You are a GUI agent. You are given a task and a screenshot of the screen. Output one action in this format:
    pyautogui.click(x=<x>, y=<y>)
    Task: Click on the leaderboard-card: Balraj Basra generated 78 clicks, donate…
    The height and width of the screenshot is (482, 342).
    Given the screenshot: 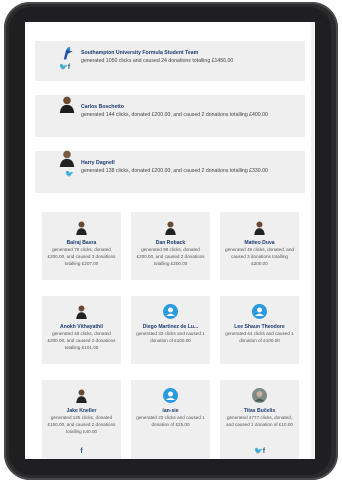 What is the action you would take?
    pyautogui.click(x=81, y=246)
    